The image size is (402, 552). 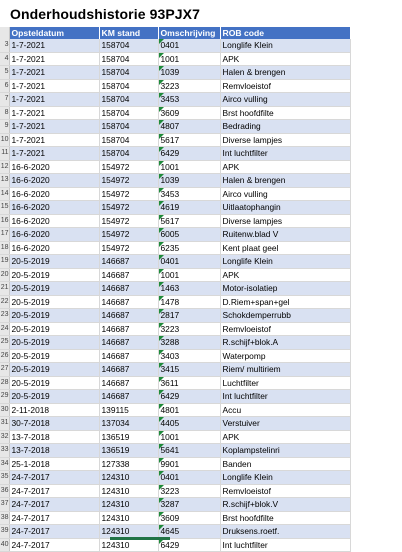 I want to click on cell-omschrijving: 5617, so click(x=189, y=221).